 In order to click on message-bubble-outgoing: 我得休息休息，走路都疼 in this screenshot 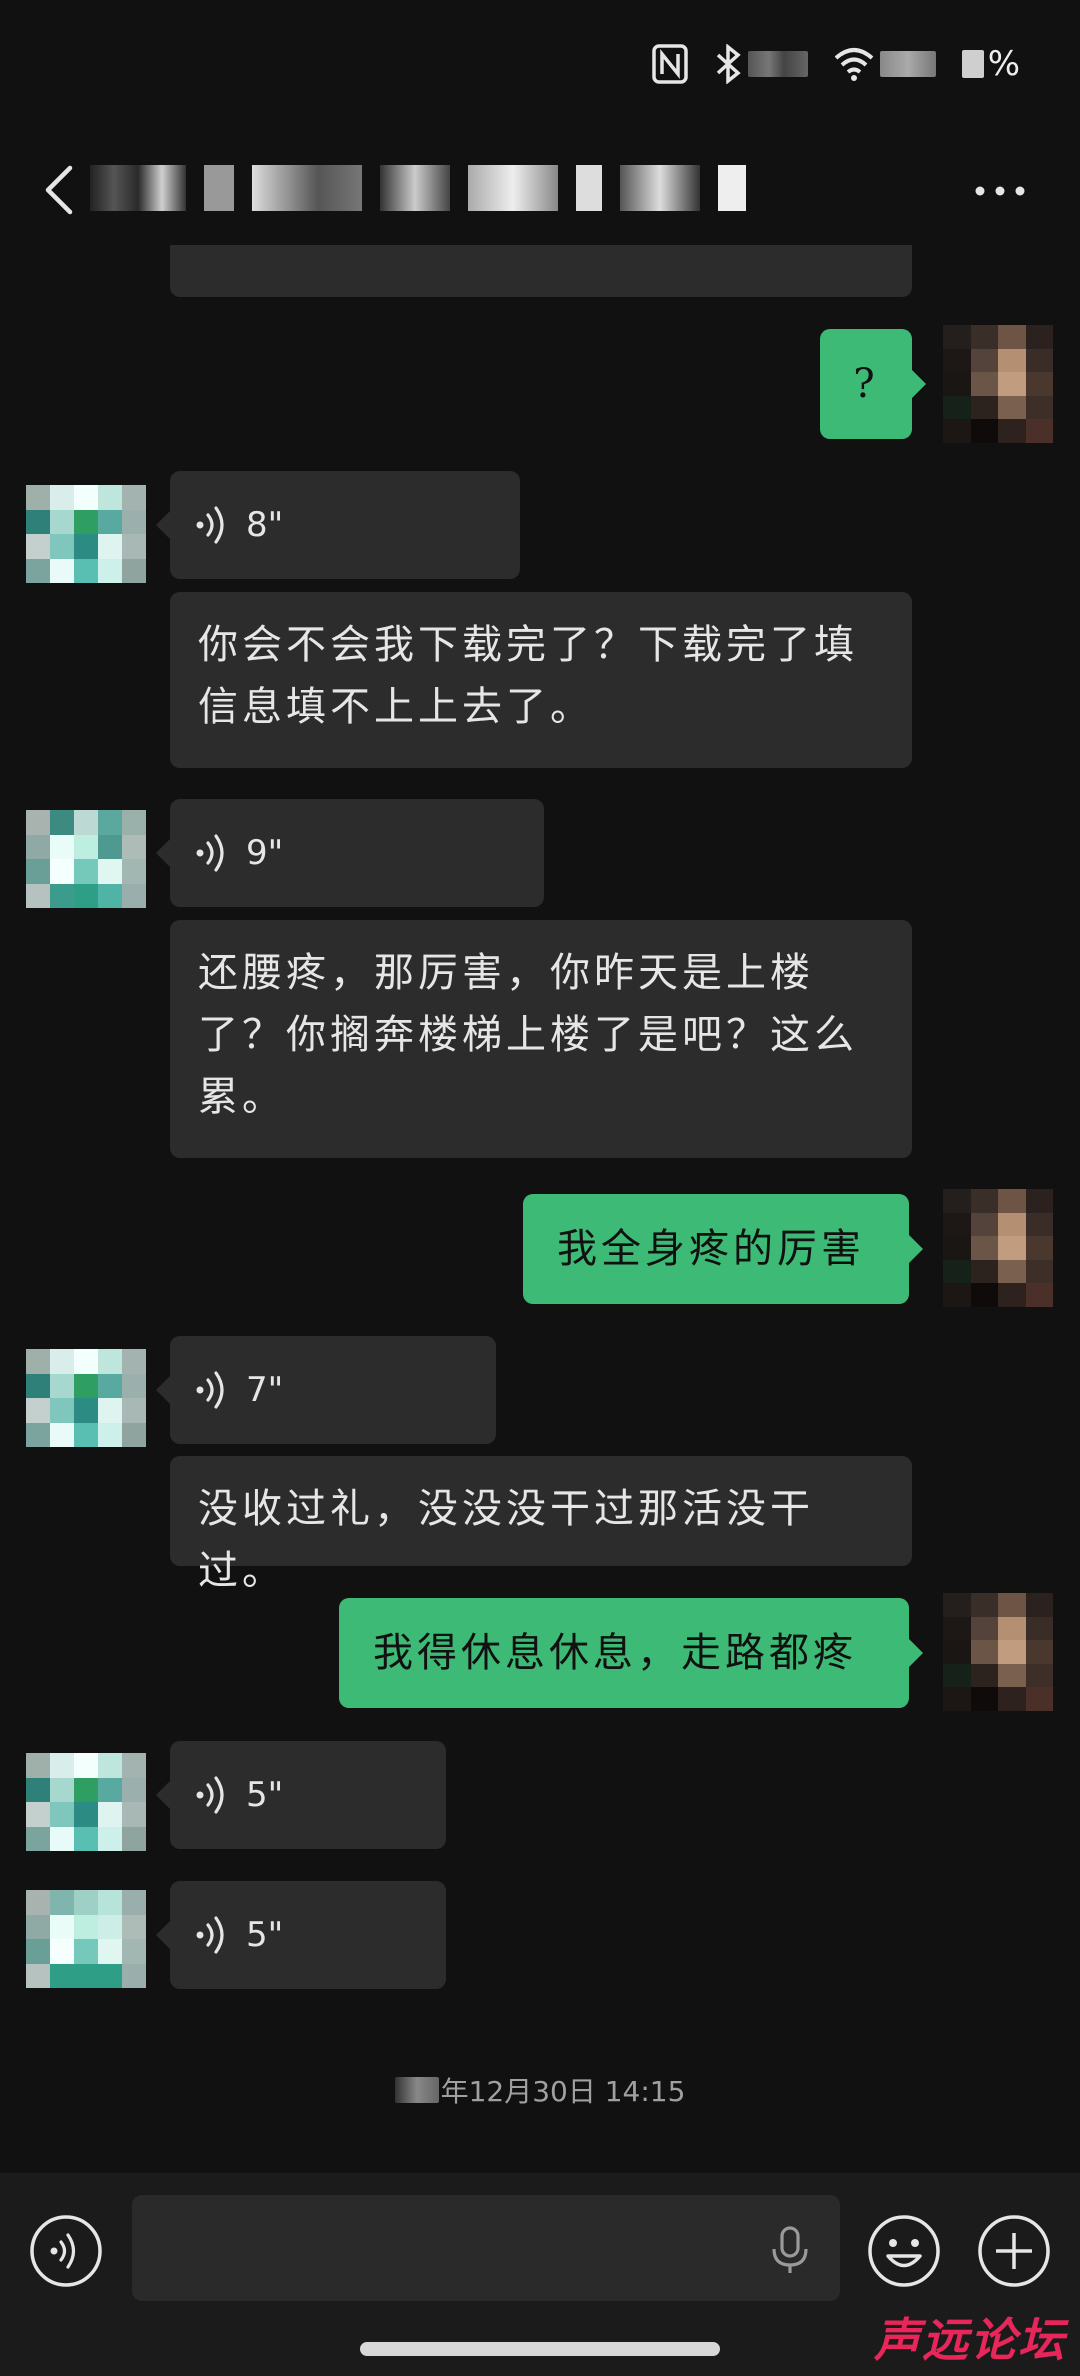, I will do `click(631, 1653)`.